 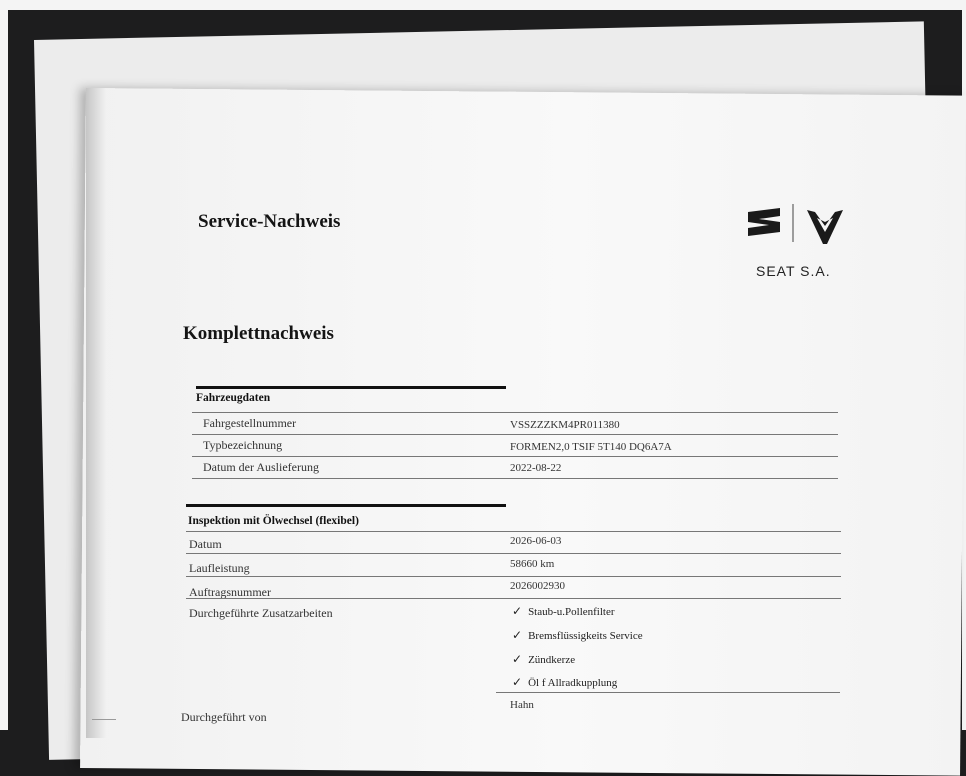 What do you see at coordinates (205, 544) in the screenshot?
I see `field-label-date: Datum` at bounding box center [205, 544].